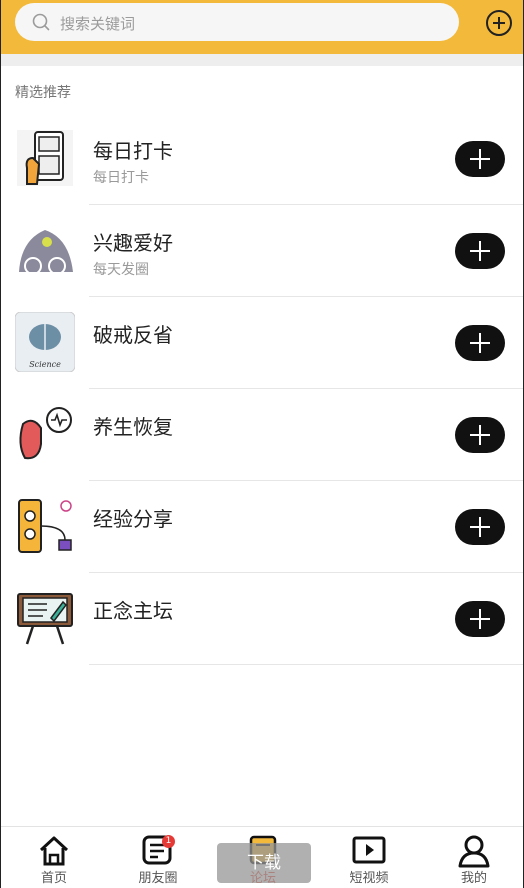 The height and width of the screenshot is (888, 524). Describe the element at coordinates (97, 23) in the screenshot. I see `search-placeholder: 搜索关键词` at that location.